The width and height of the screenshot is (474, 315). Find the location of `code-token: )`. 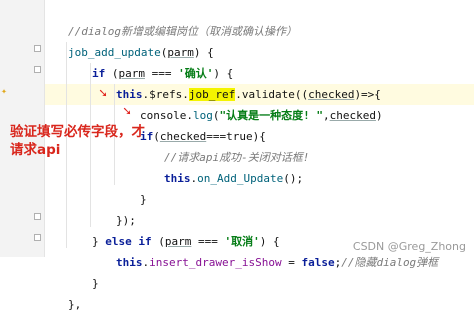

code-token: ) is located at coordinates (379, 115).